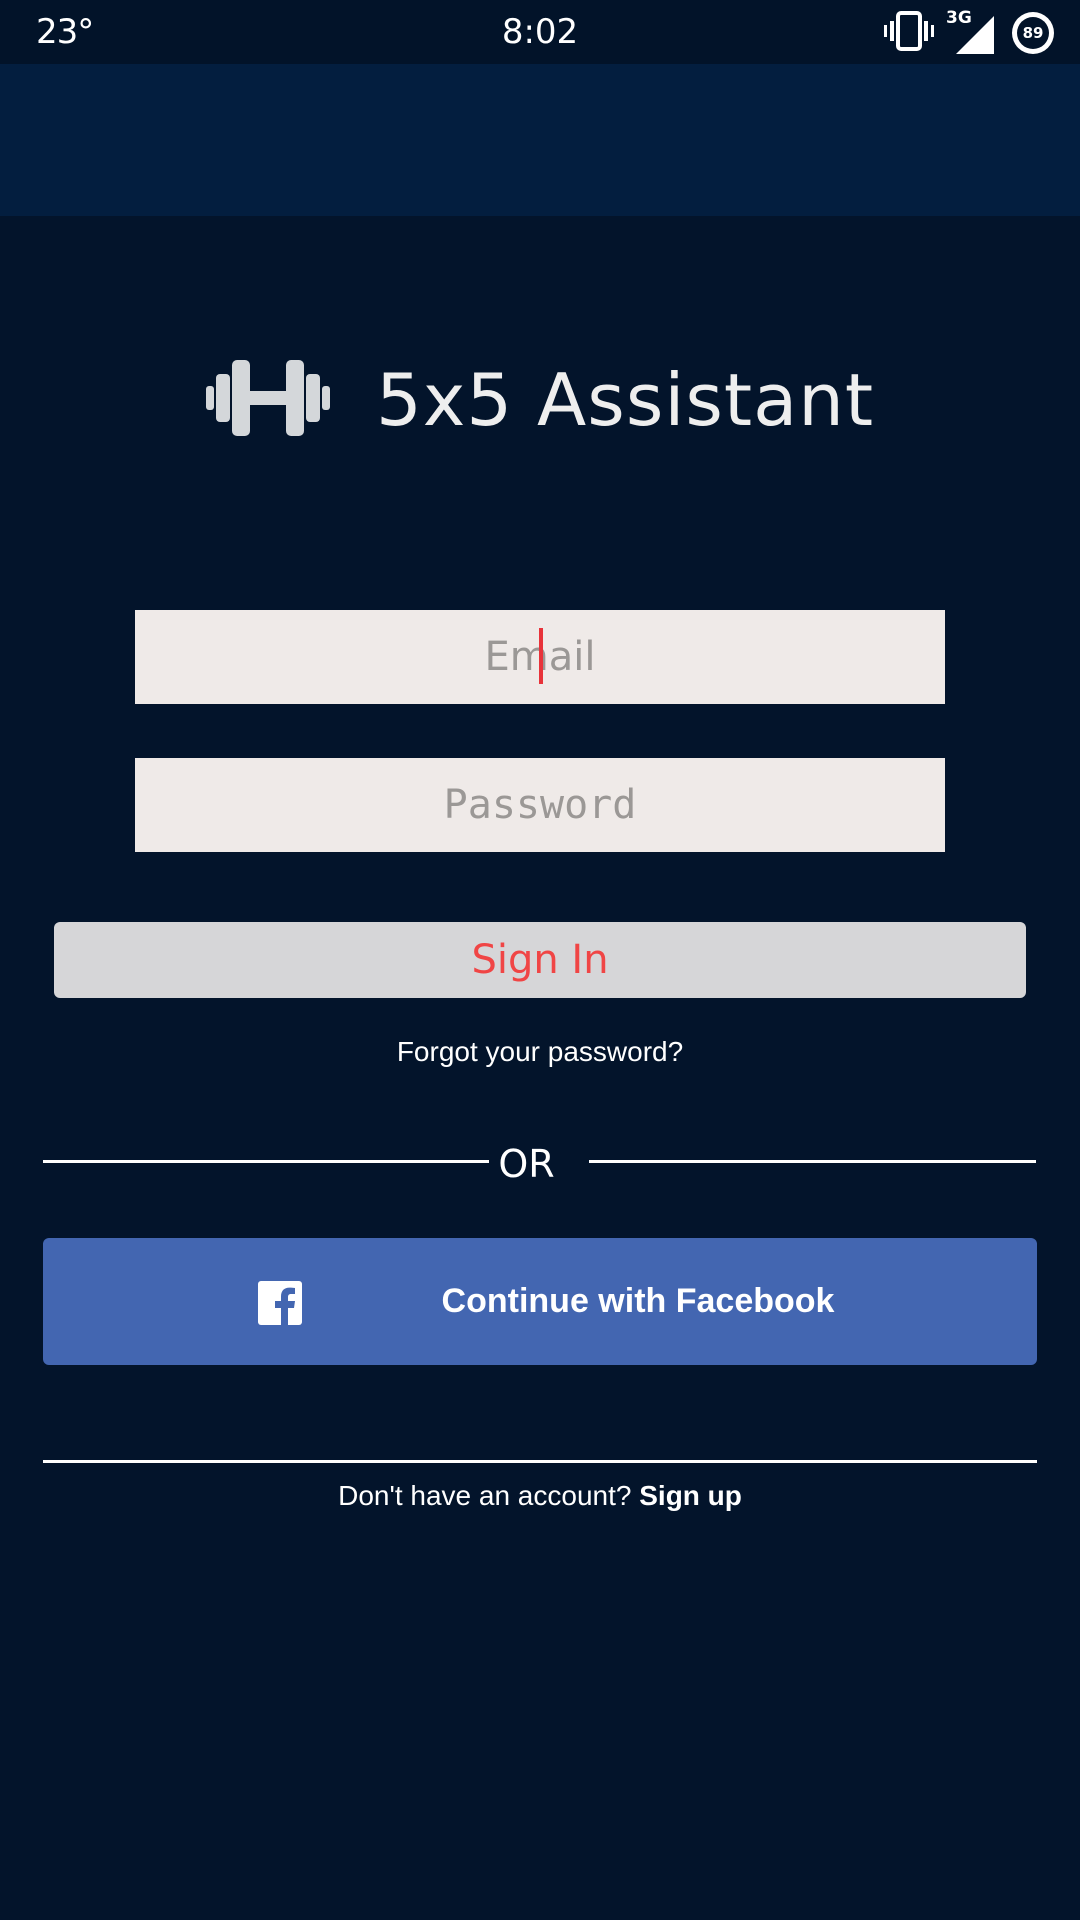  What do you see at coordinates (812, 1161) in the screenshot?
I see `or-divider-right` at bounding box center [812, 1161].